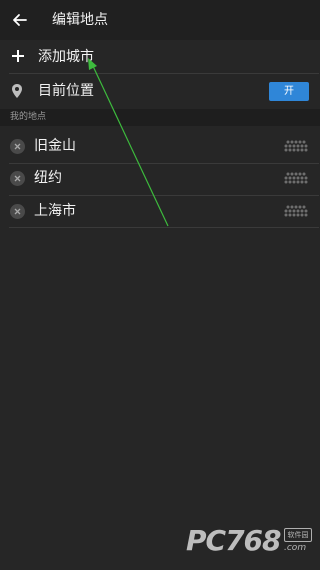 The image size is (320, 570). What do you see at coordinates (160, 20) in the screenshot?
I see `top-app-bar: 编辑地点` at bounding box center [160, 20].